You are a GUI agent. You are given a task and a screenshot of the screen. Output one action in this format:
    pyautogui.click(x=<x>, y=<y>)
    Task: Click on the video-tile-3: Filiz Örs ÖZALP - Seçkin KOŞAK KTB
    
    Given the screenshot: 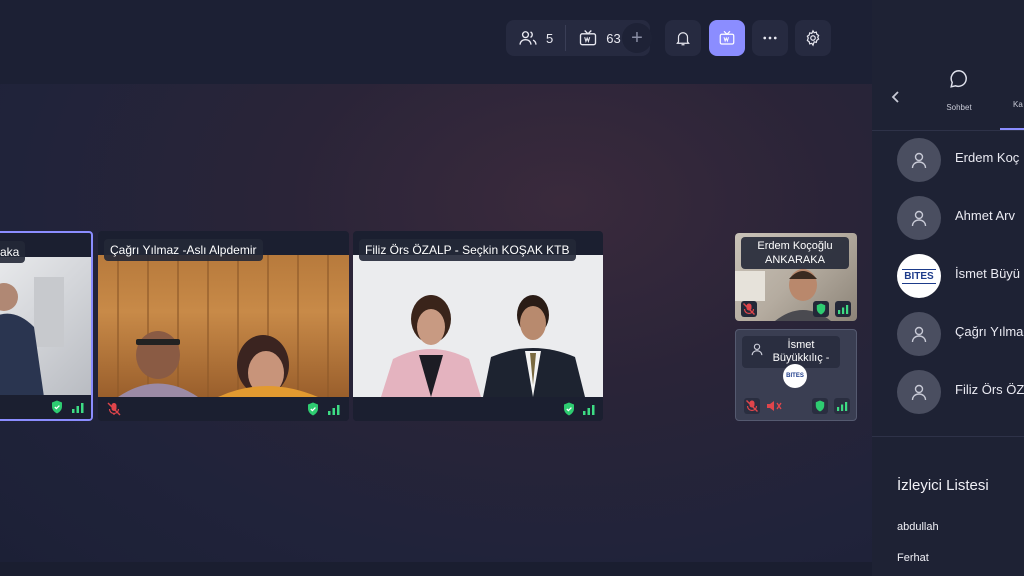 What is the action you would take?
    pyautogui.click(x=478, y=326)
    